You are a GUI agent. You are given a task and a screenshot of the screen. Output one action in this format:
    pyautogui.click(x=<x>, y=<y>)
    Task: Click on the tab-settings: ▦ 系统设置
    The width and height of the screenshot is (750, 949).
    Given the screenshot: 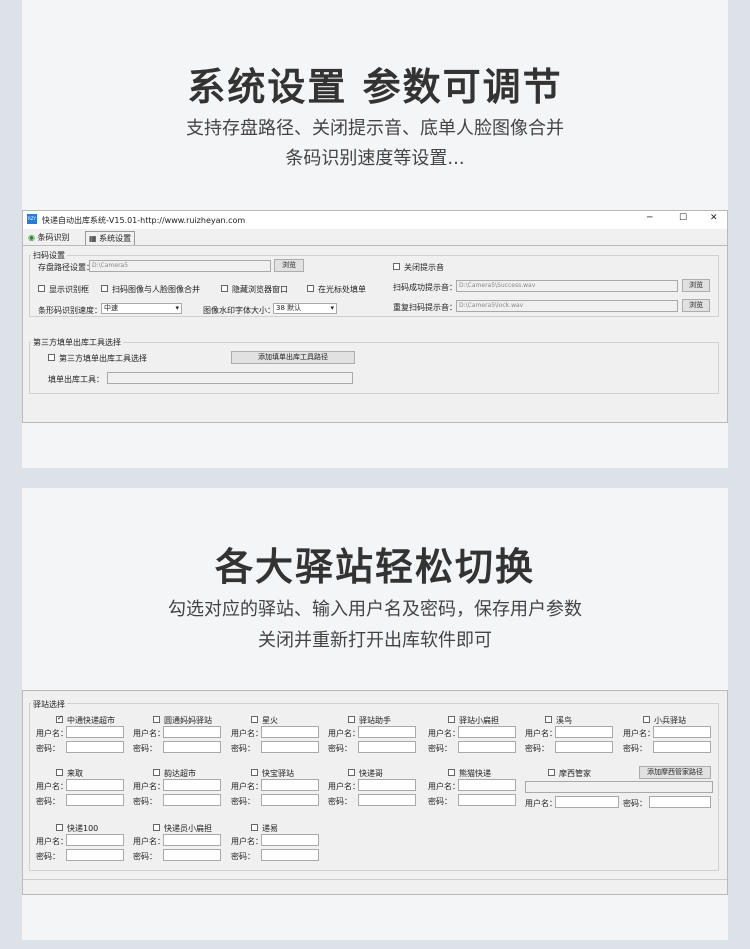 What is the action you would take?
    pyautogui.click(x=110, y=238)
    